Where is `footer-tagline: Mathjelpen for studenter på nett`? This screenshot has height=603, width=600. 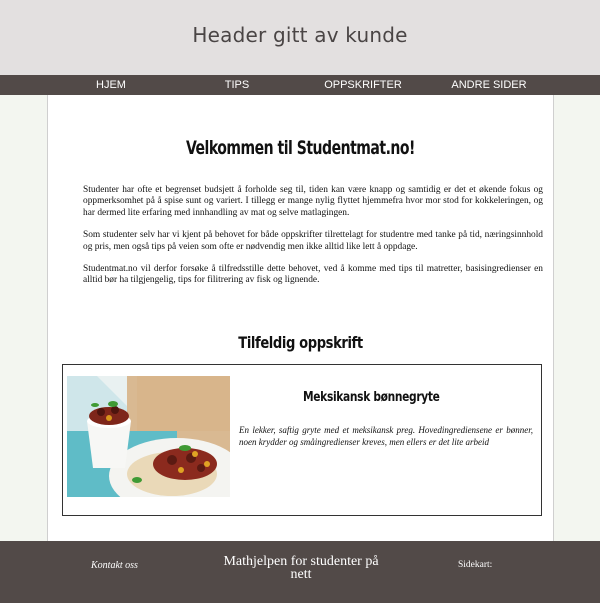 footer-tagline: Mathjelpen for studenter på nett is located at coordinates (301, 568).